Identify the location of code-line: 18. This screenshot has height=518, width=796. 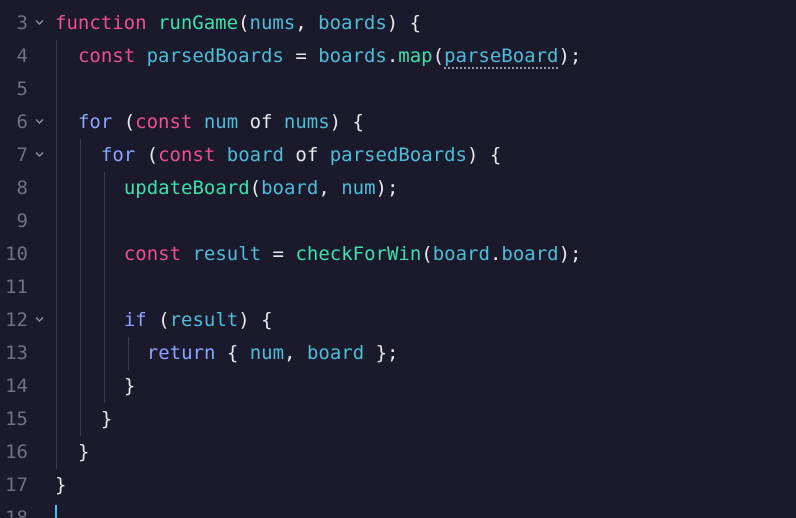
(398, 510).